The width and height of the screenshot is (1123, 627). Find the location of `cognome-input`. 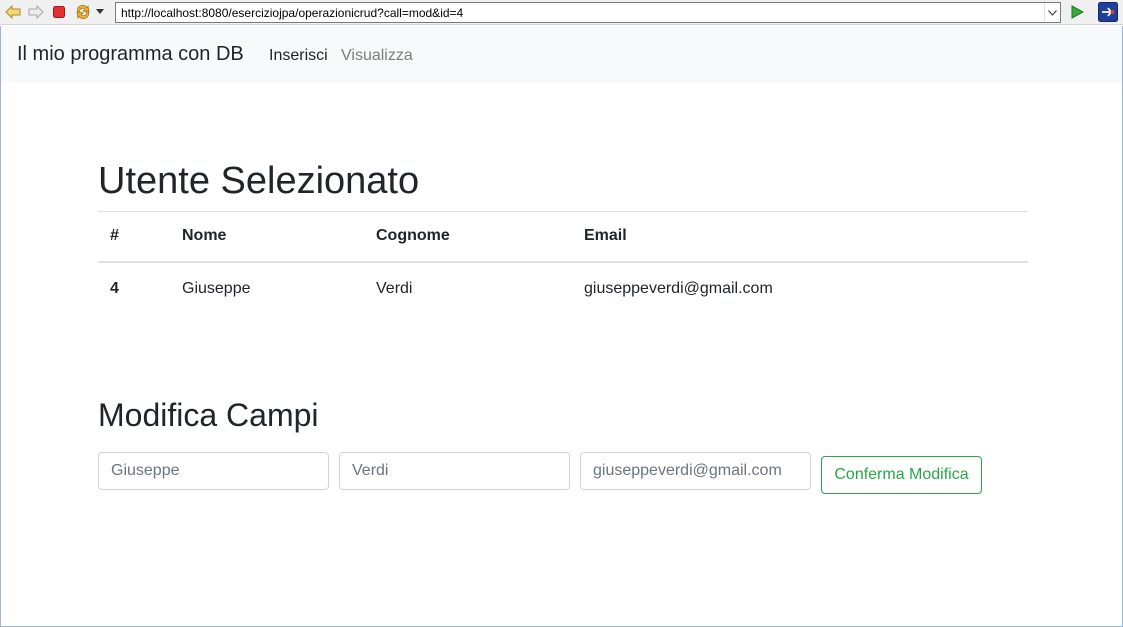

cognome-input is located at coordinates (454, 471).